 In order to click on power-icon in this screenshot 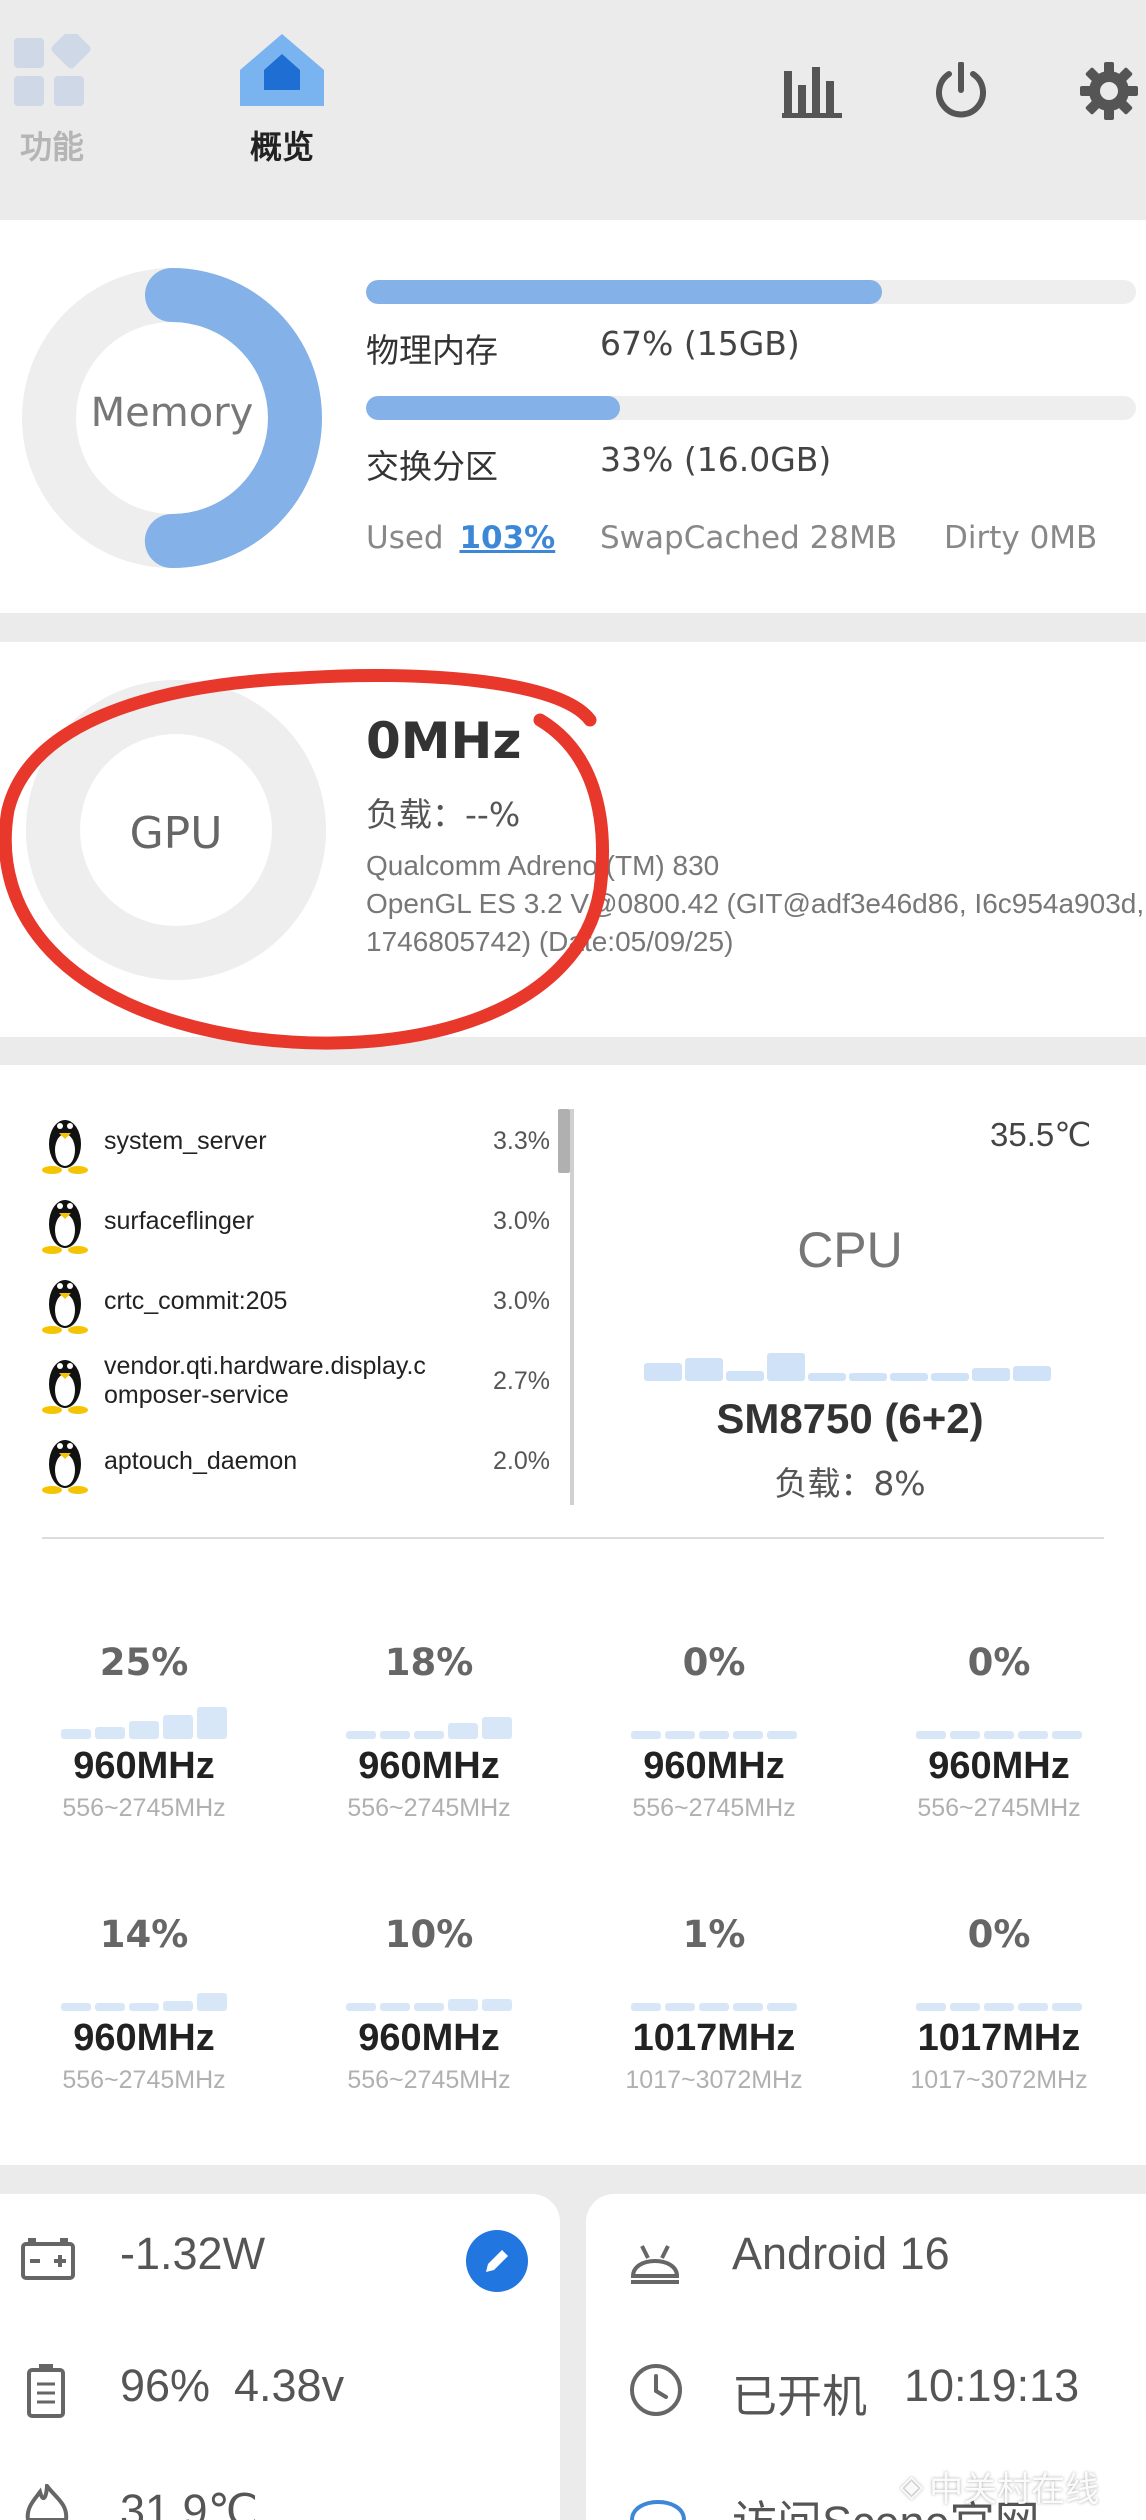, I will do `click(961, 90)`.